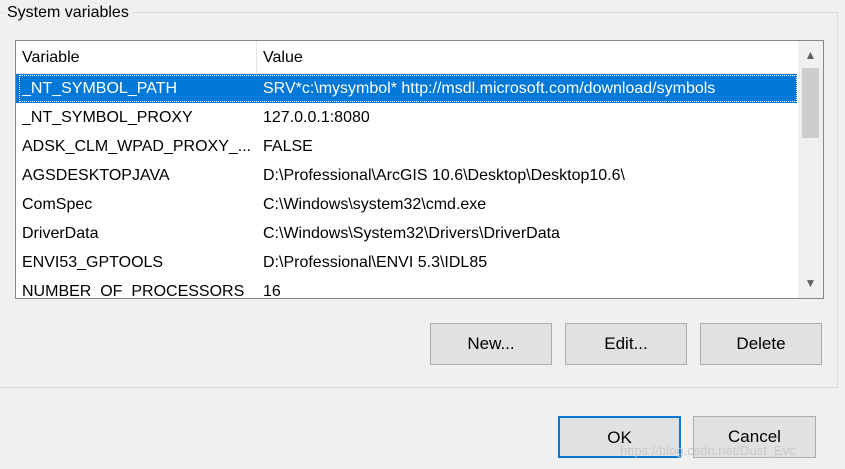 This screenshot has width=845, height=469. What do you see at coordinates (375, 204) in the screenshot?
I see `value-cell: C:\Windows\system32\cmd.exe` at bounding box center [375, 204].